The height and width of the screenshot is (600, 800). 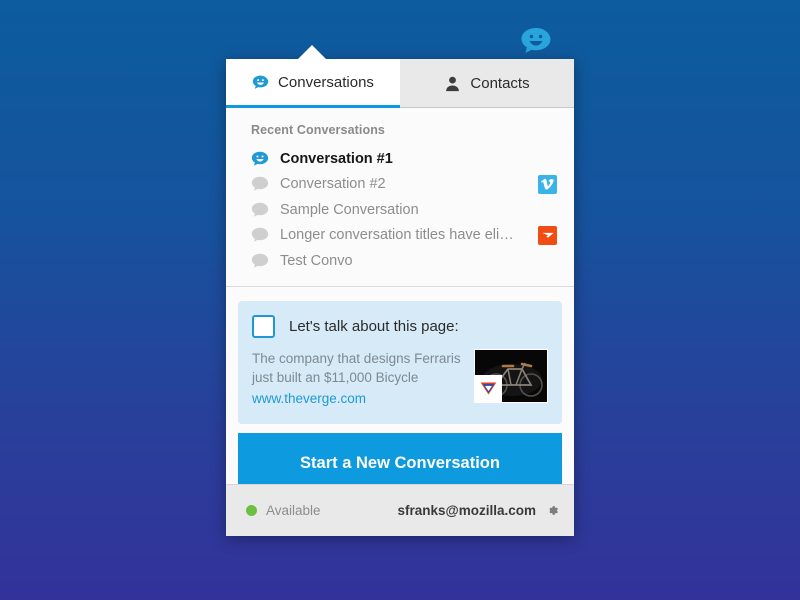 I want to click on conversation-list-item: Conversation #1, so click(x=400, y=159).